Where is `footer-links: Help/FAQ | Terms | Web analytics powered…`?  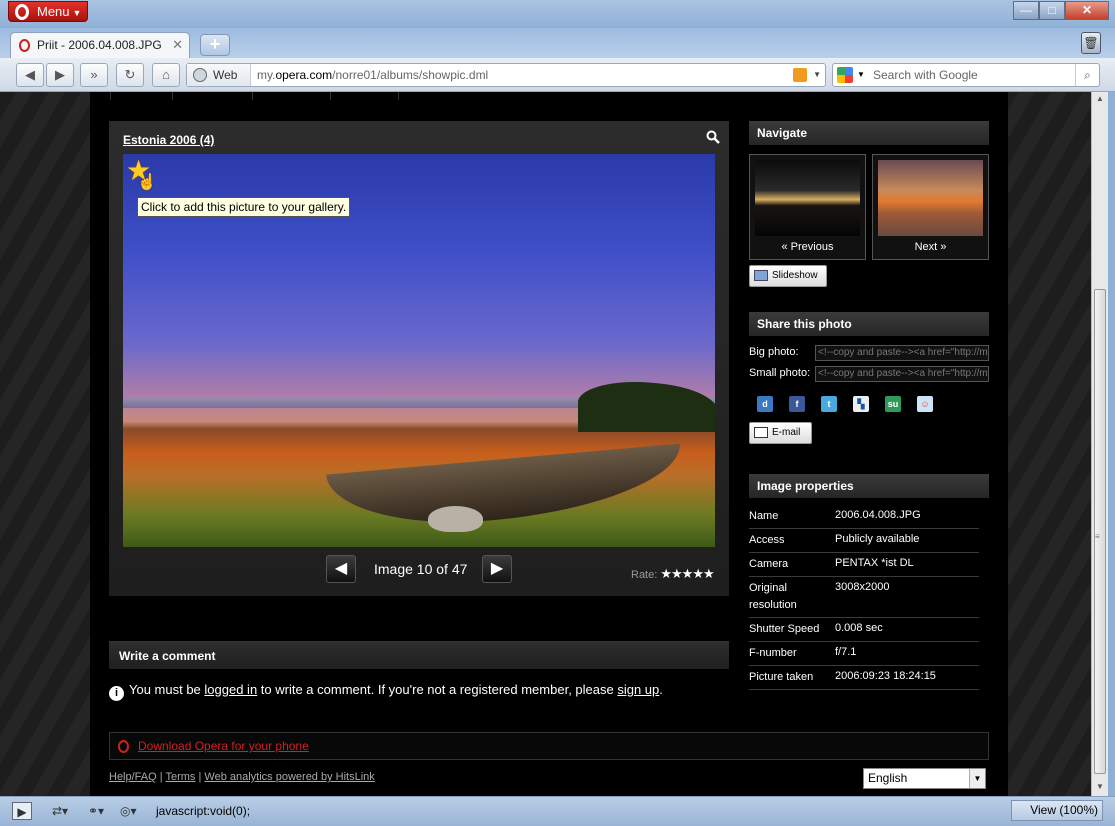 footer-links: Help/FAQ | Terms | Web analytics powered… is located at coordinates (242, 777).